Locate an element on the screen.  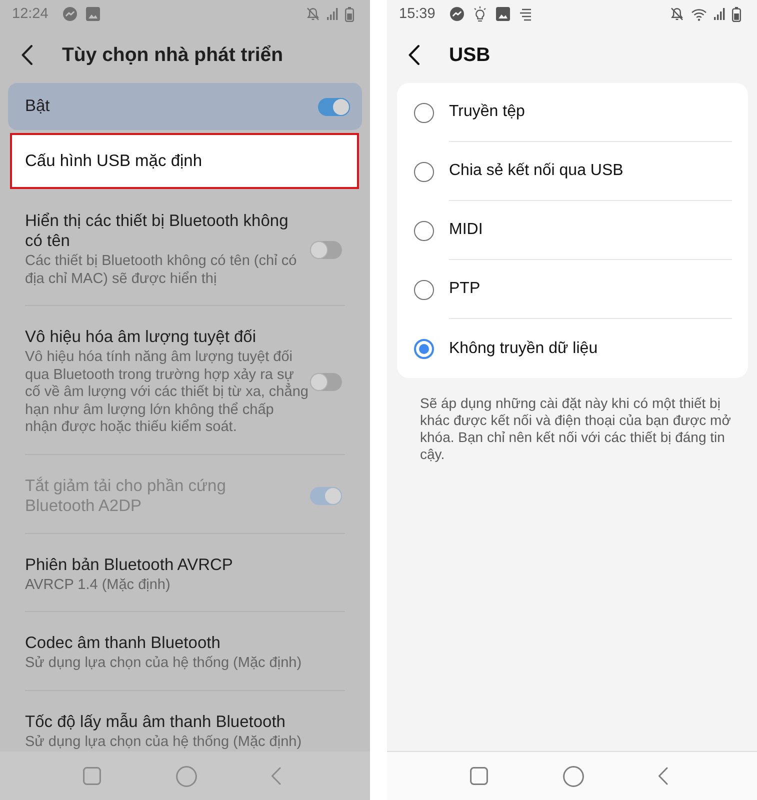
screen-title: USB is located at coordinates (469, 55).